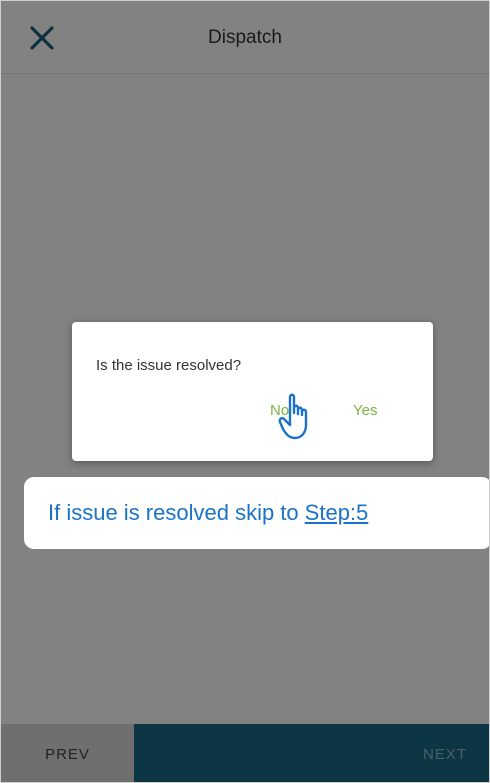 Image resolution: width=490 pixels, height=783 pixels. Describe the element at coordinates (365, 410) in the screenshot. I see `yes-button: Yes` at that location.